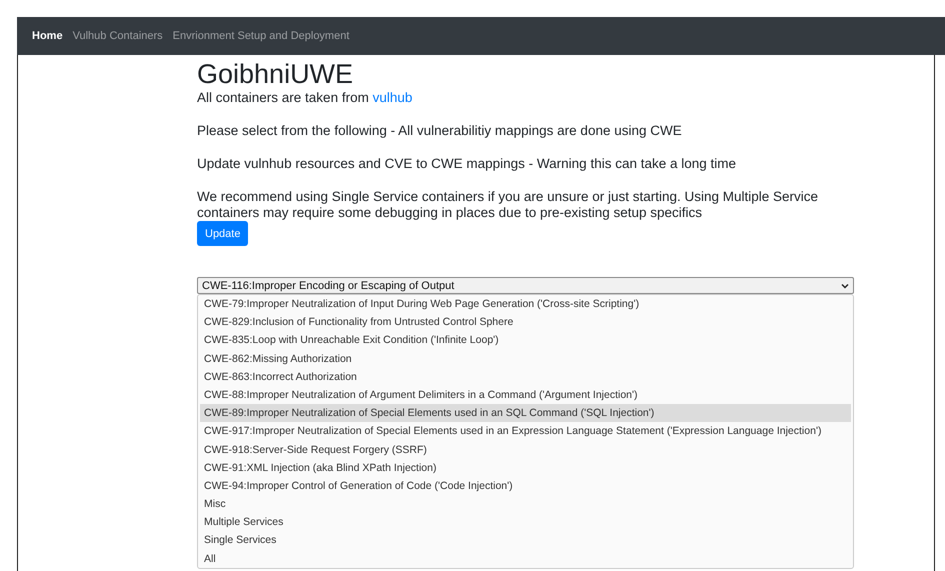 The image size is (945, 571). Describe the element at coordinates (525, 522) in the screenshot. I see `dropdown-option: Multiple Services` at that location.